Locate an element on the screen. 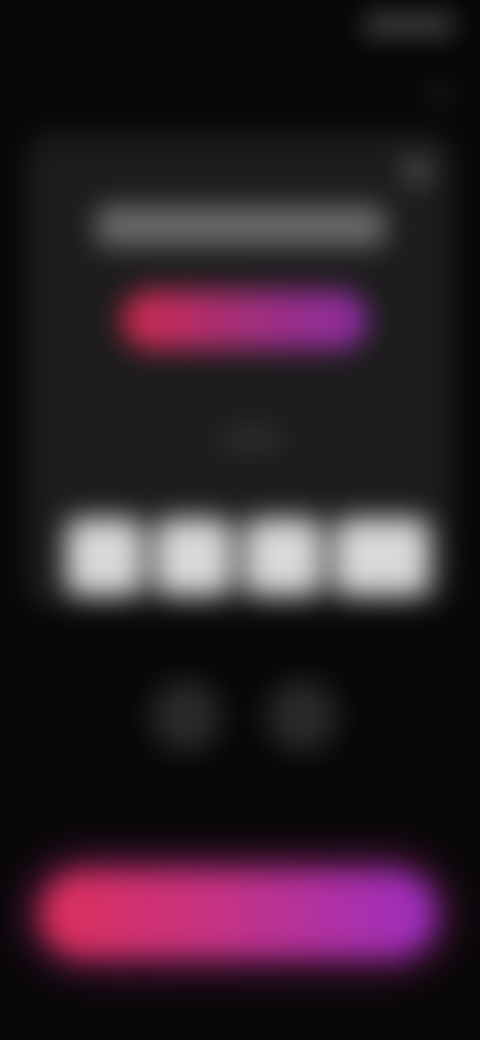  card-title is located at coordinates (241, 226).